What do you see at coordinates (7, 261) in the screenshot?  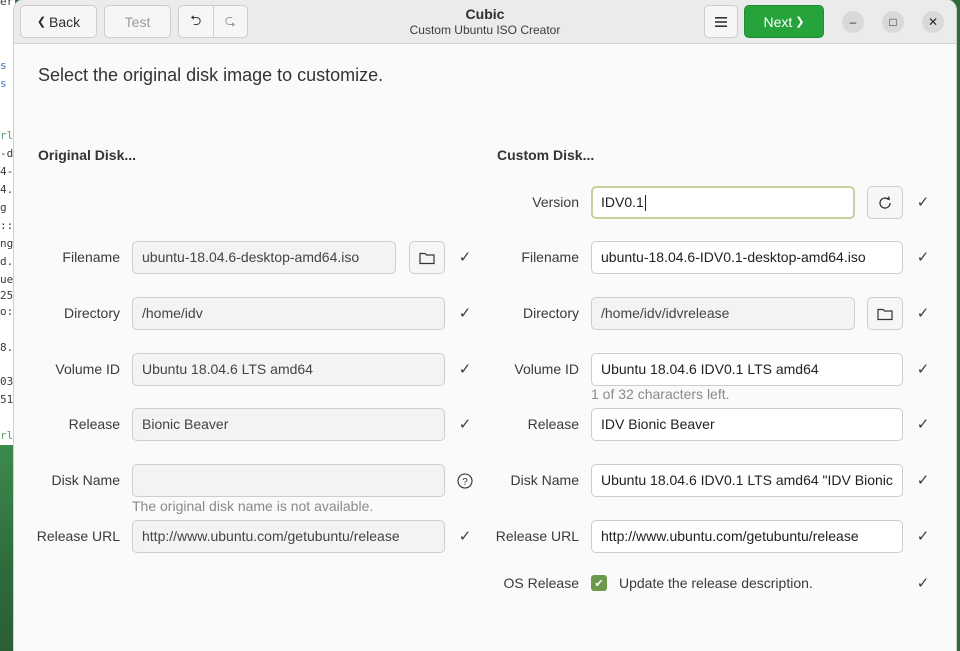 I see `terminal-line: d.` at bounding box center [7, 261].